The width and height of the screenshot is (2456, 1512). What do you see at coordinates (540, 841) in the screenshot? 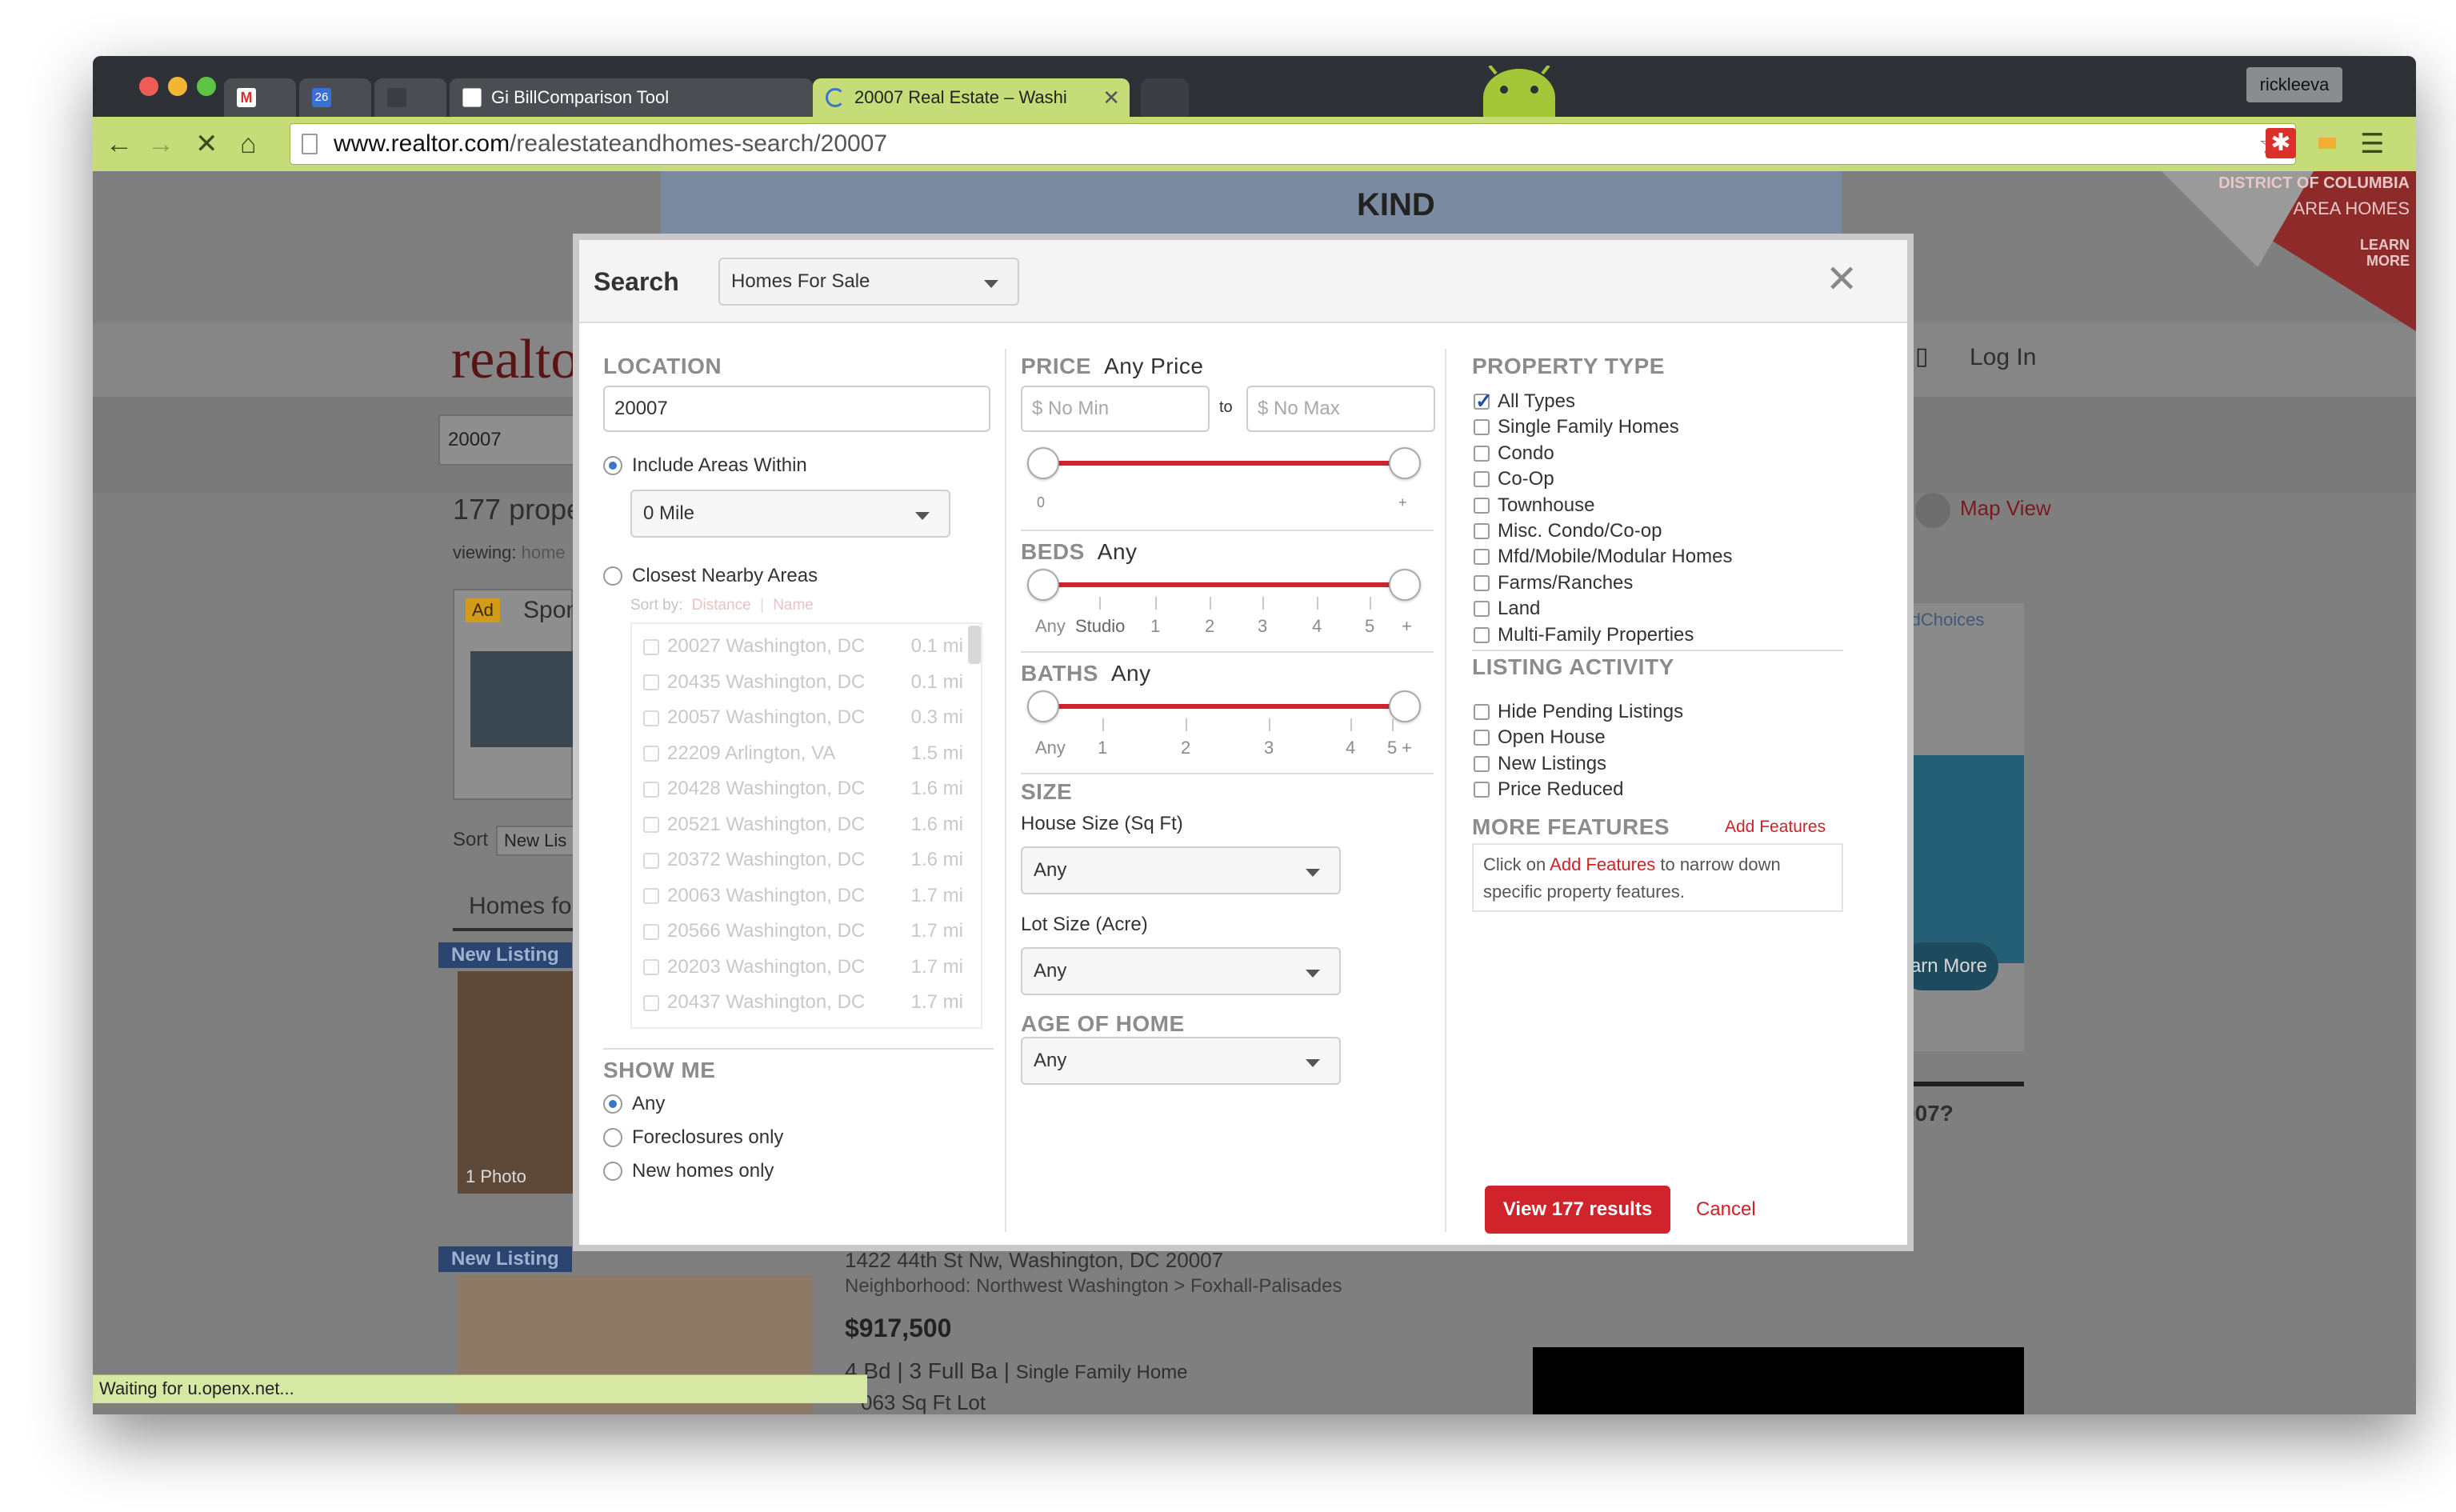
I see `sort-select: New Lis` at bounding box center [540, 841].